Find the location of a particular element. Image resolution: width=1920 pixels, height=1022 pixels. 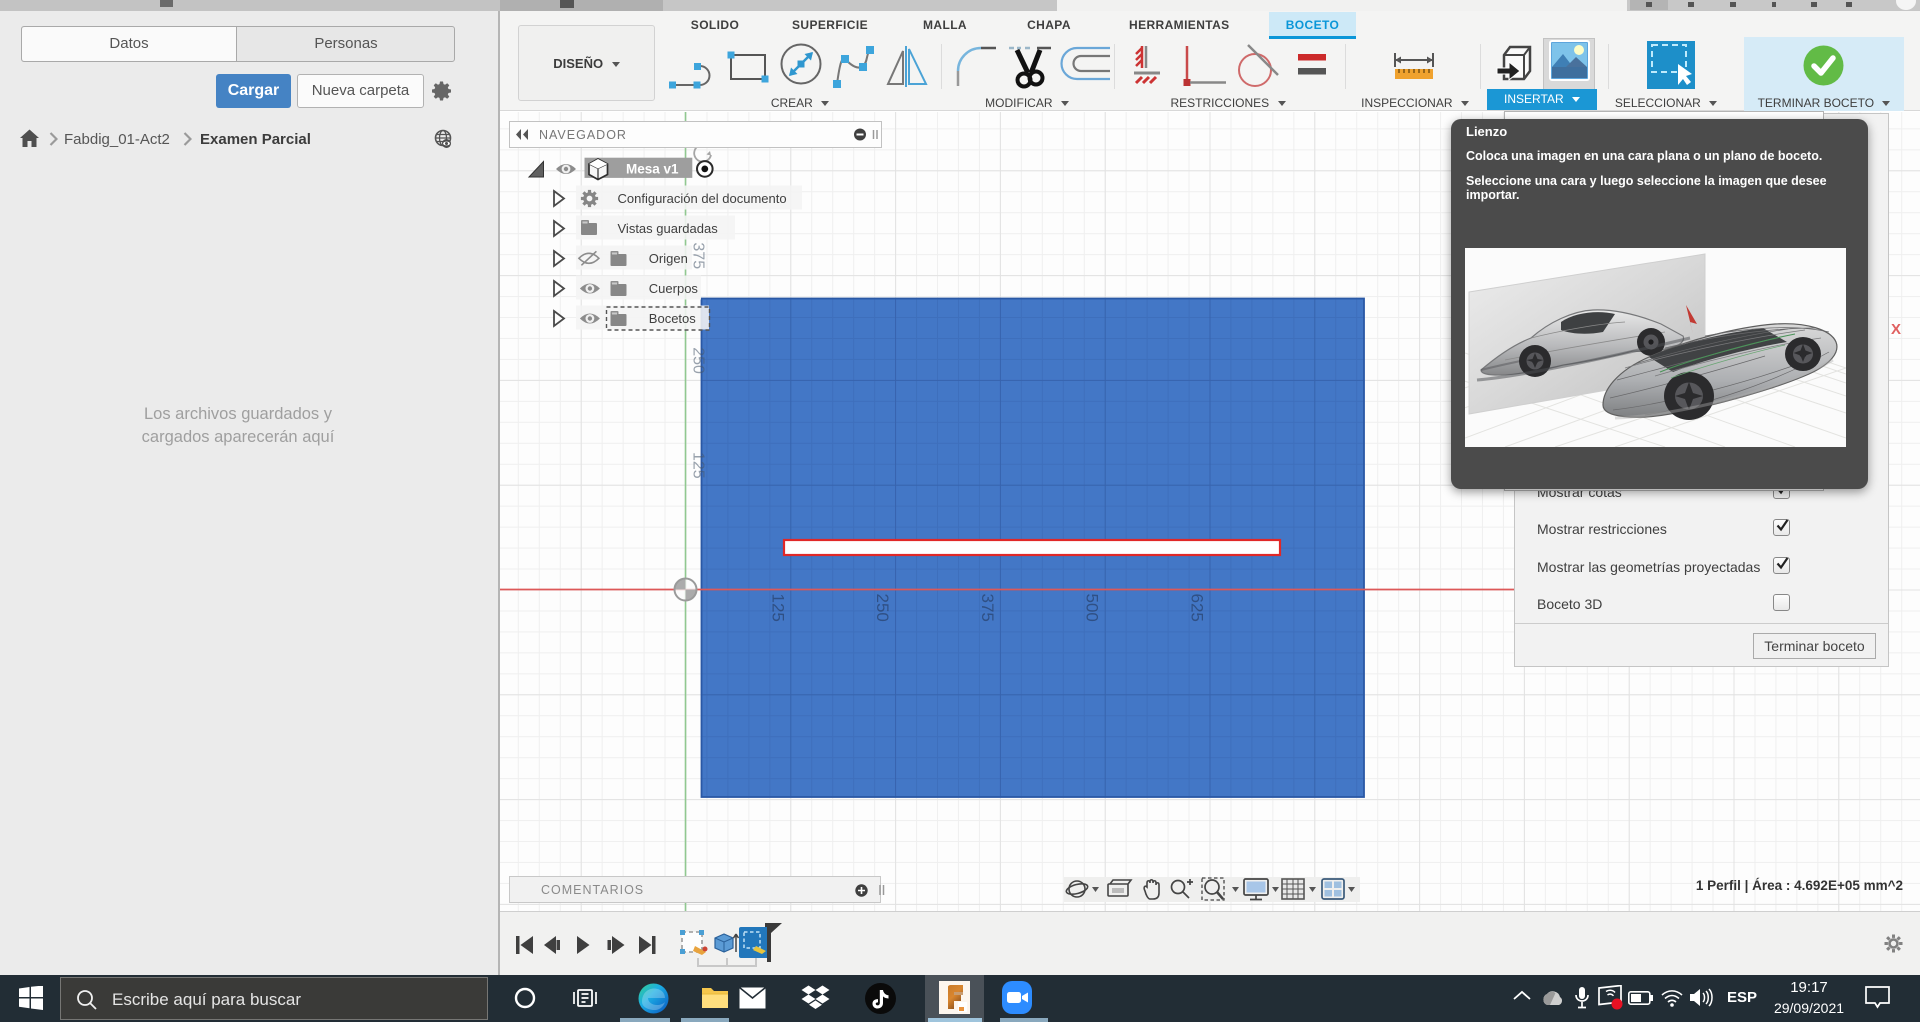

svg-text: Mesa v1 is located at coordinates (652, 169).